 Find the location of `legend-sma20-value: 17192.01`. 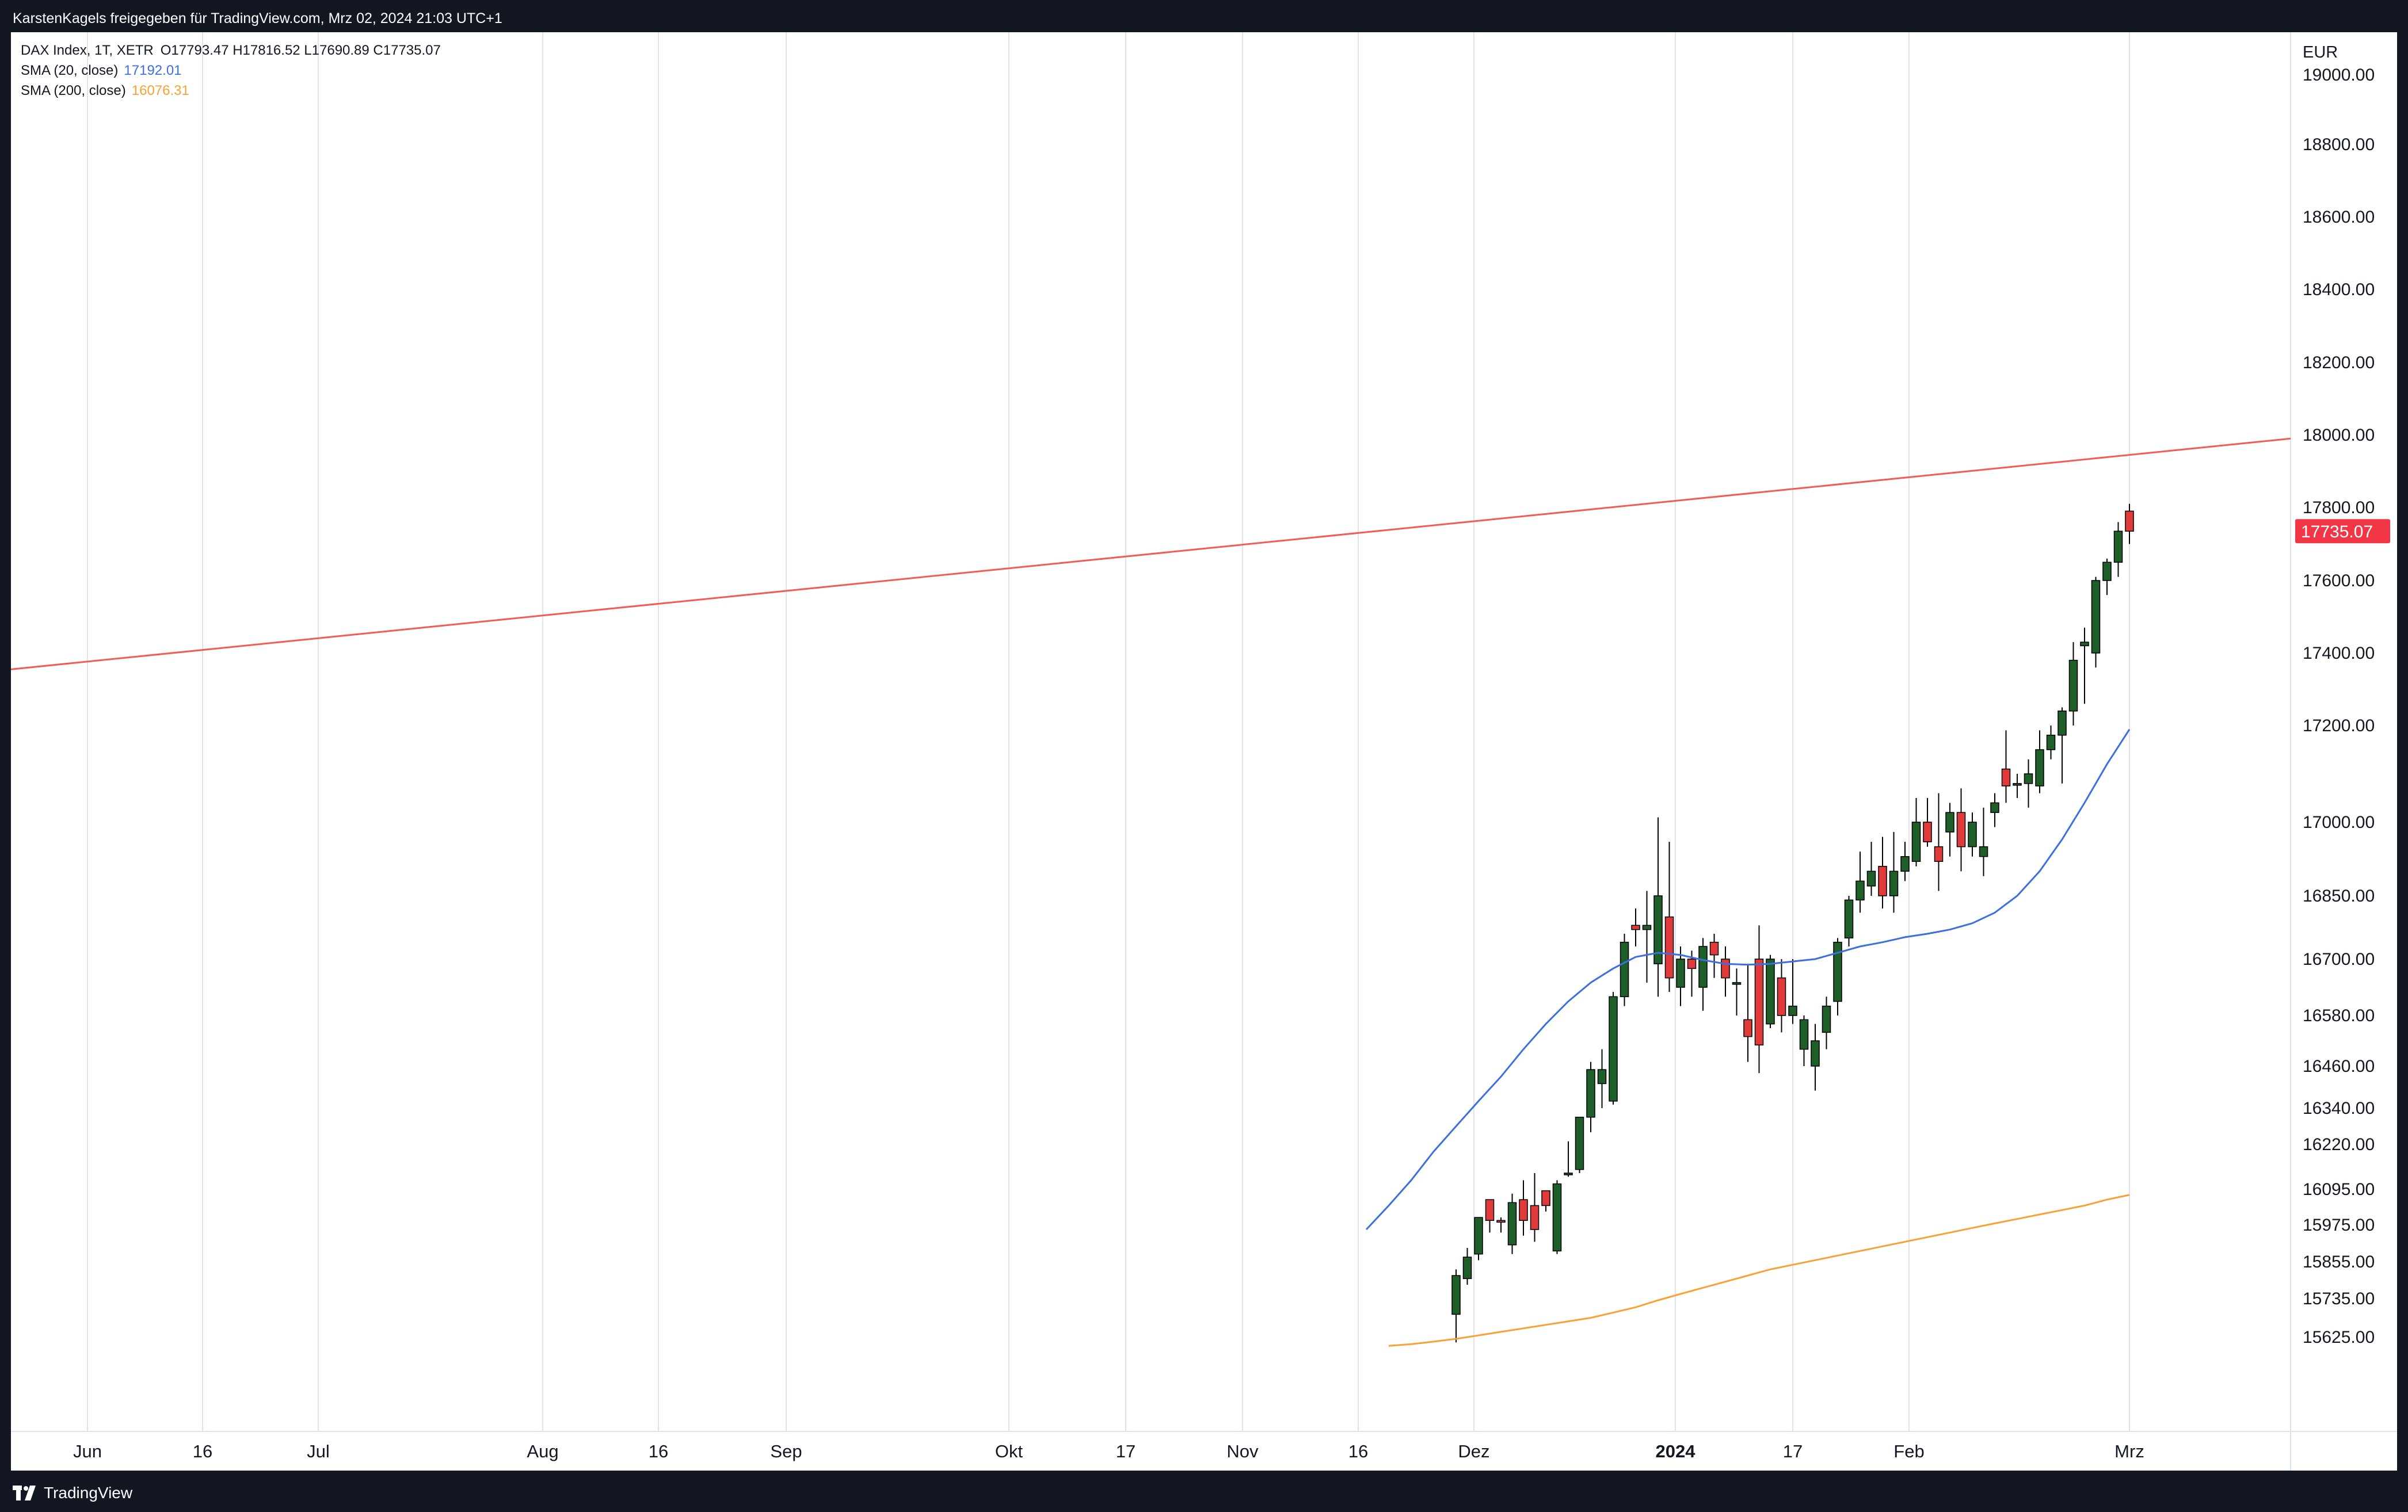

legend-sma20-value: 17192.01 is located at coordinates (153, 70).